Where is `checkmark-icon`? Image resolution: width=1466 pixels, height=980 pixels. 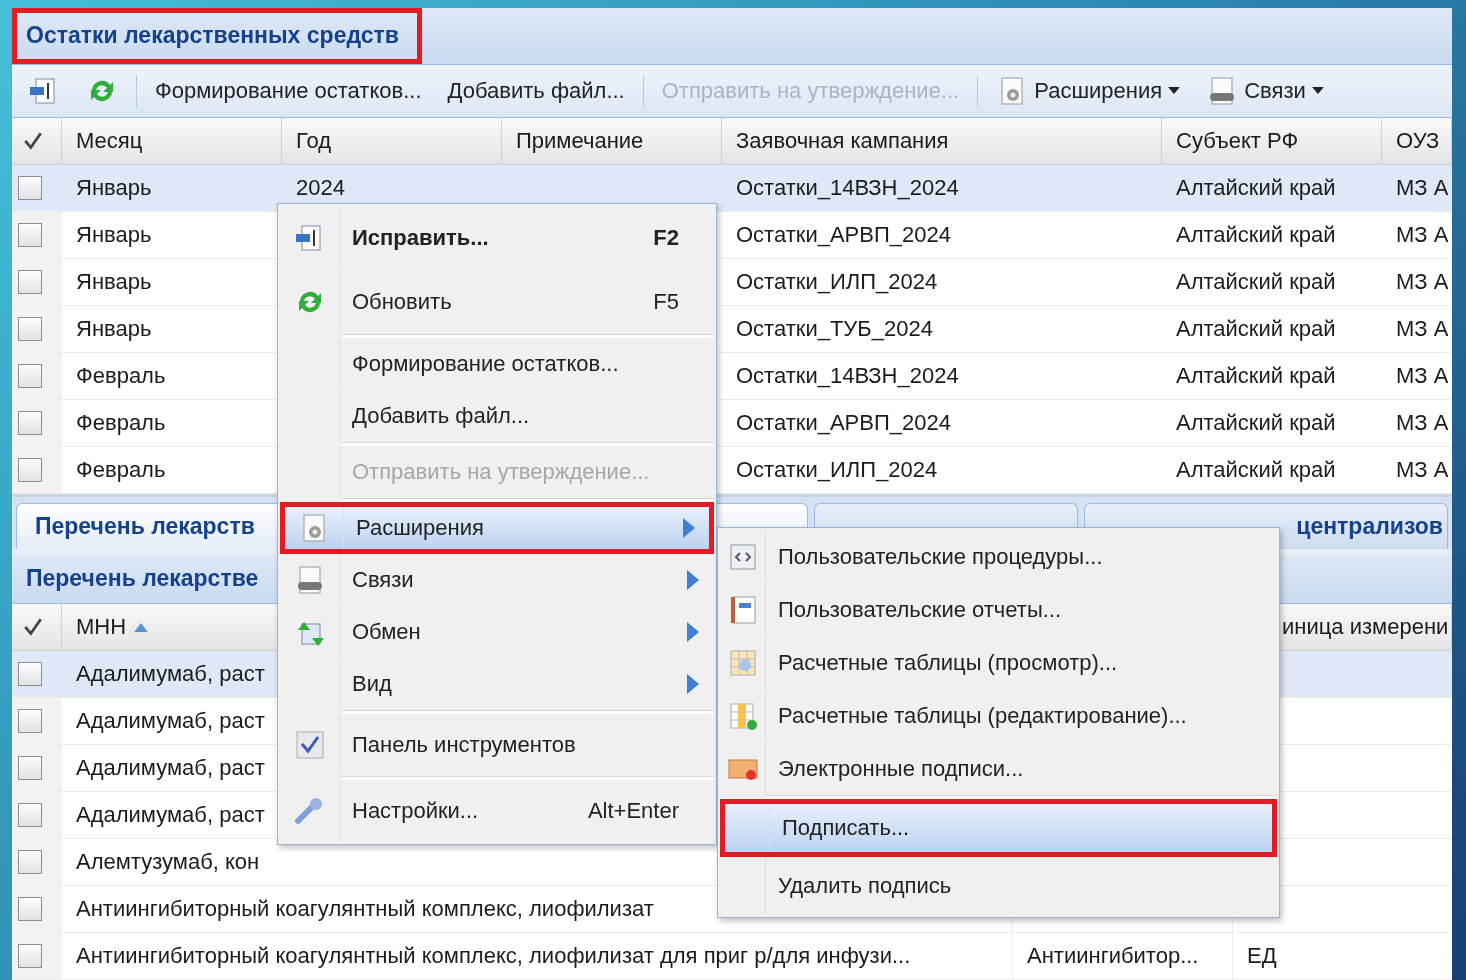 checkmark-icon is located at coordinates (33, 627).